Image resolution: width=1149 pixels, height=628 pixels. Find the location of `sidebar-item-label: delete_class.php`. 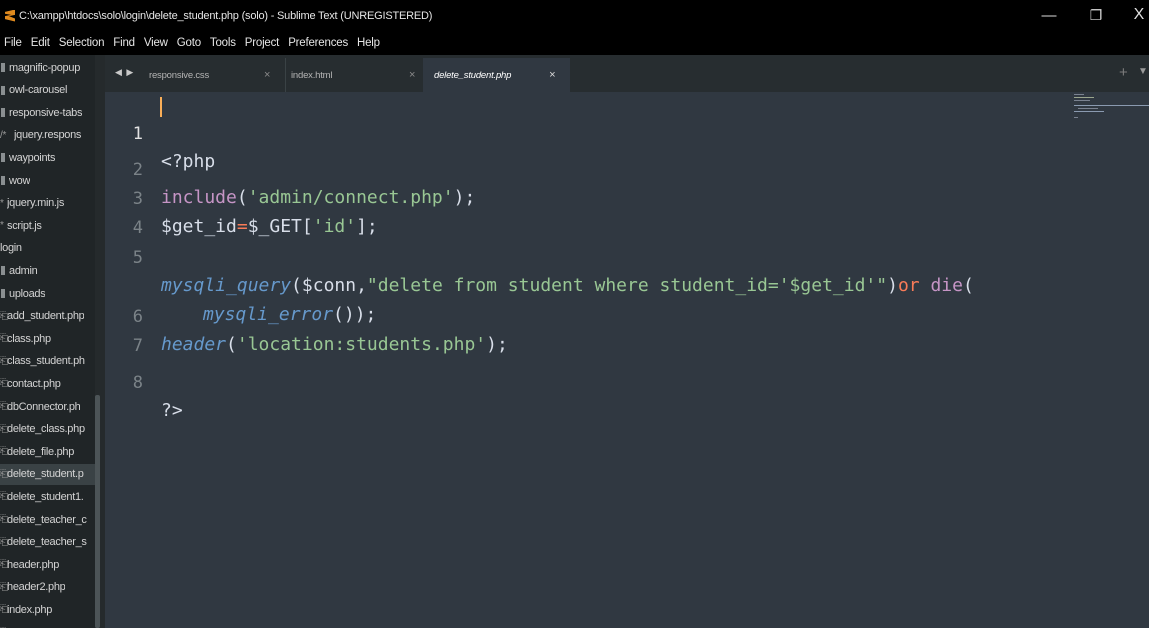

sidebar-item-label: delete_class.php is located at coordinates (46, 429).